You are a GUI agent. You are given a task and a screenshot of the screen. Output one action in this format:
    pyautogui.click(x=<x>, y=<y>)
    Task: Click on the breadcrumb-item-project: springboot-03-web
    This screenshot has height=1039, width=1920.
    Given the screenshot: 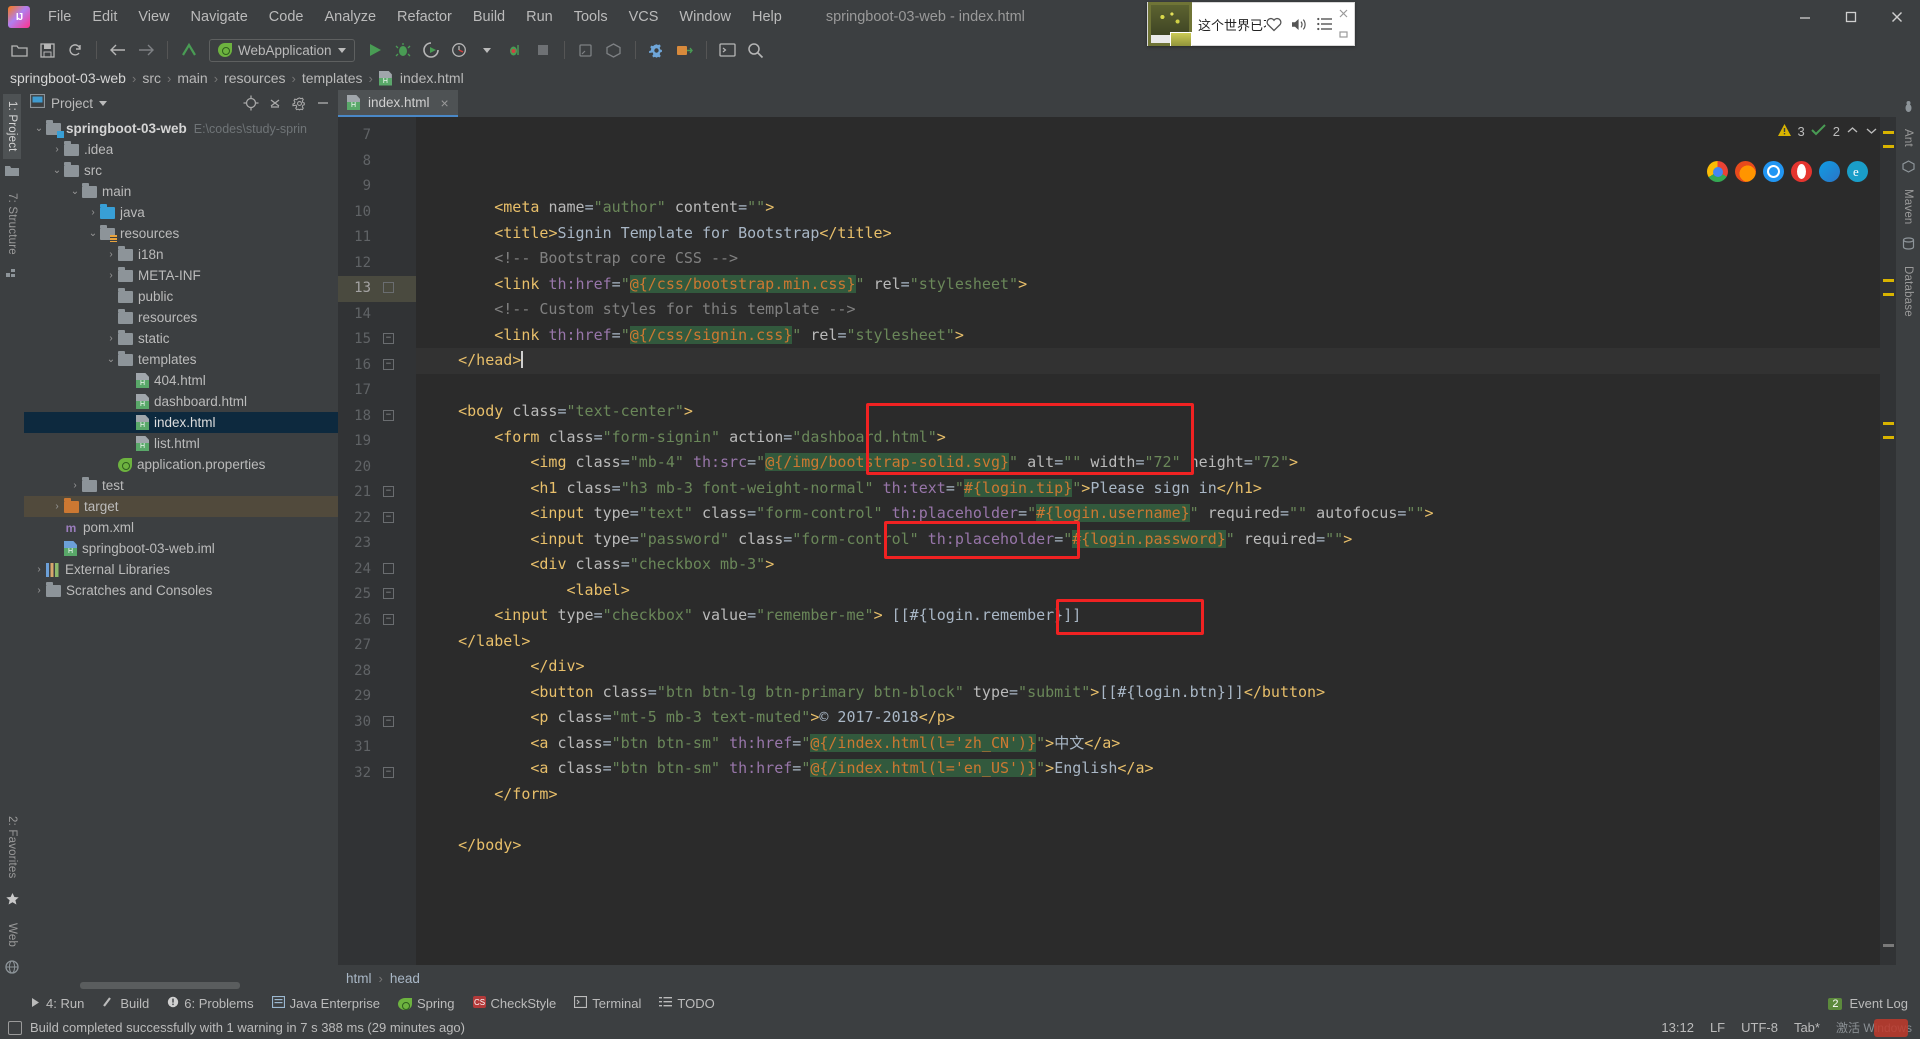 What is the action you would take?
    pyautogui.click(x=68, y=78)
    